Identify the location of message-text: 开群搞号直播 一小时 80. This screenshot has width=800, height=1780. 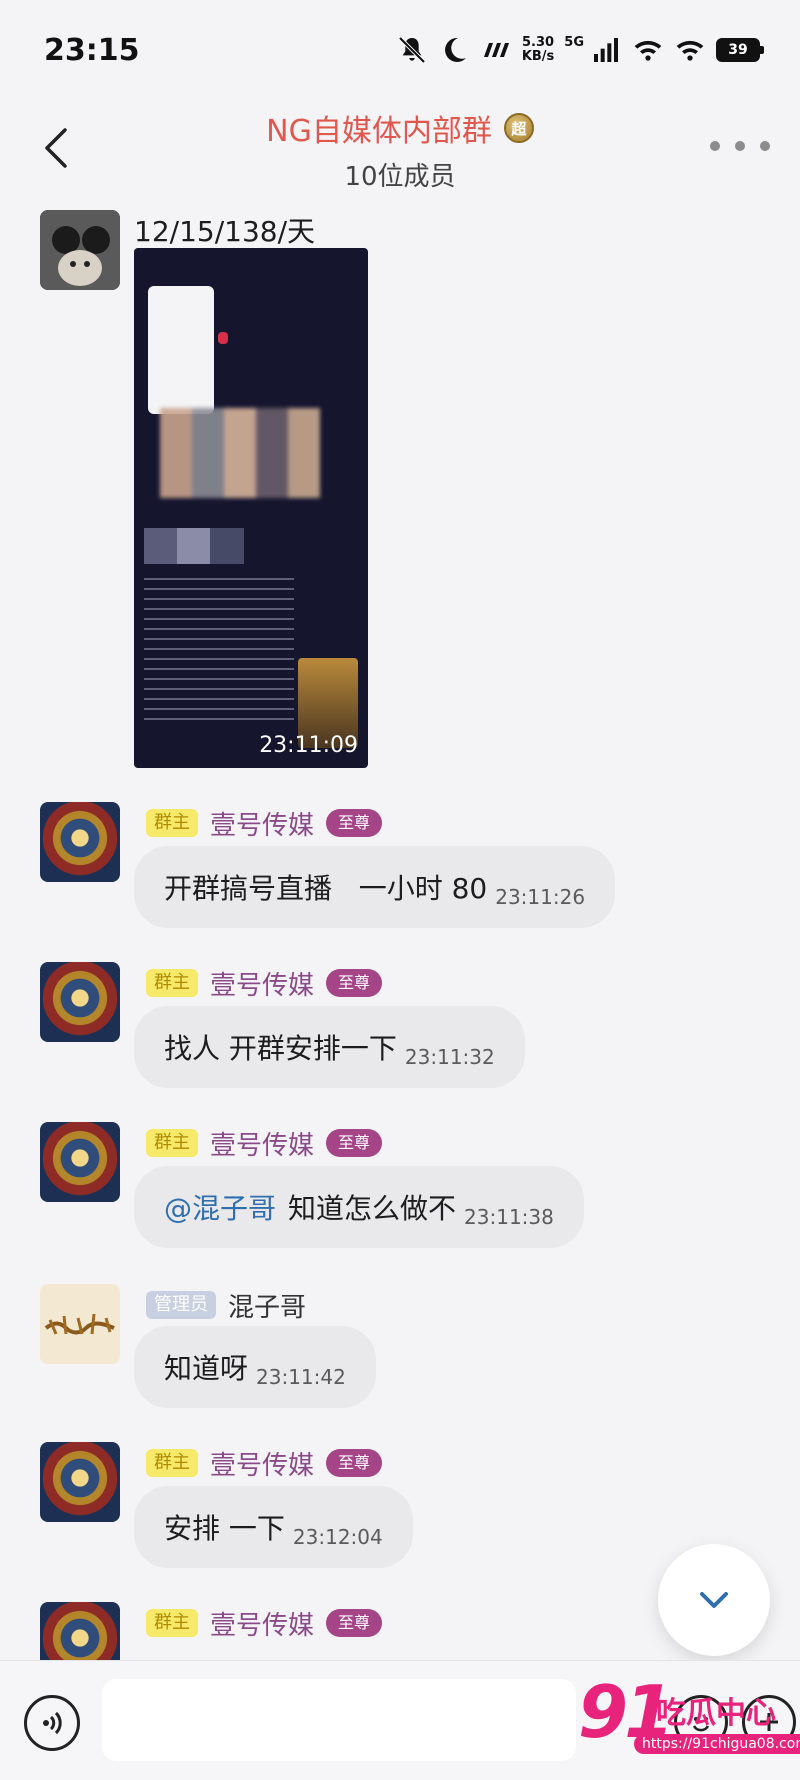
(326, 888).